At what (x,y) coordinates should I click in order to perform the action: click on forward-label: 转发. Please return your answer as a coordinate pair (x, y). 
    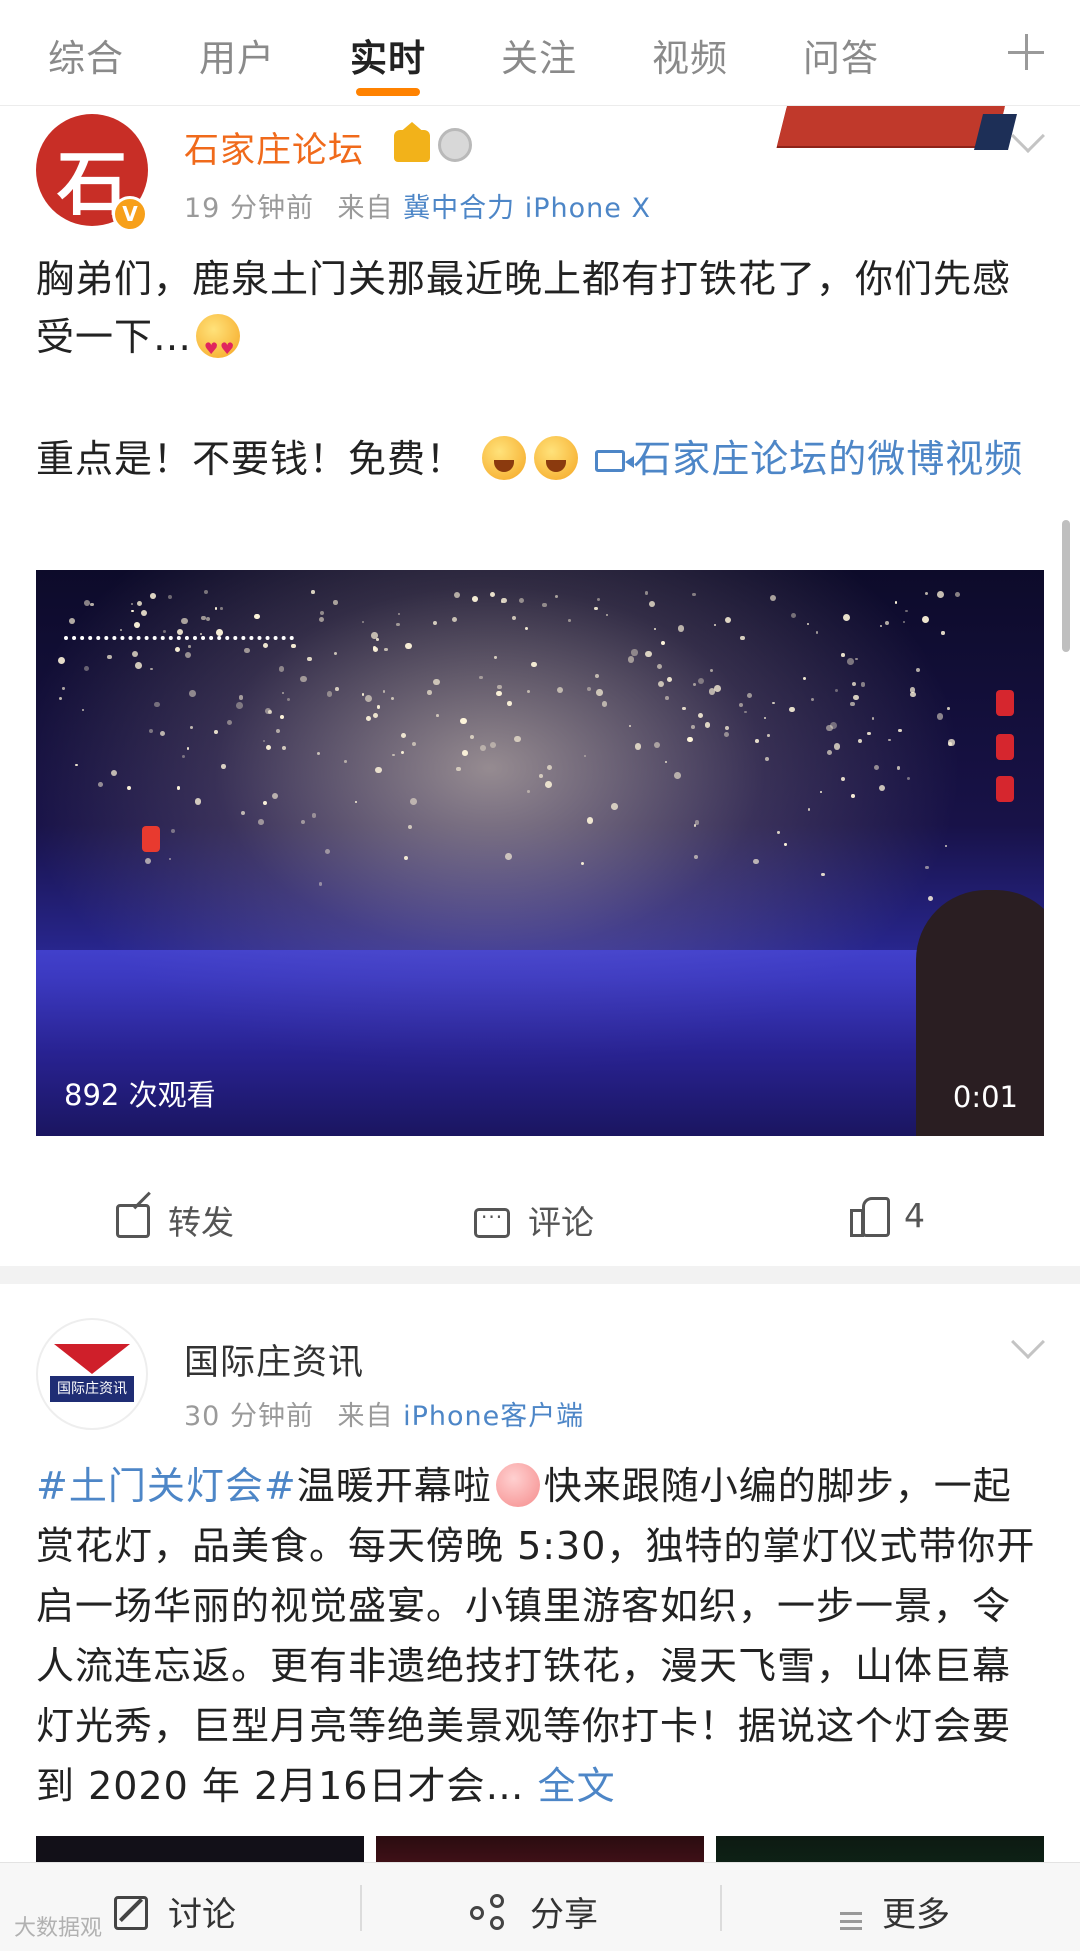
    Looking at the image, I should click on (201, 1222).